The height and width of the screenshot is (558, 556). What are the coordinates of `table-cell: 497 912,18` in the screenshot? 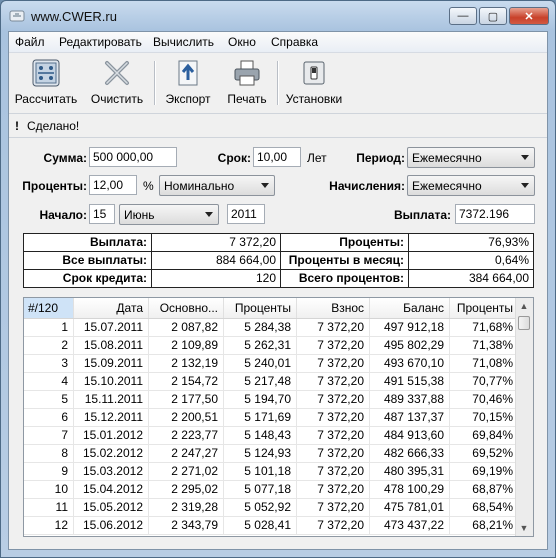 It's located at (410, 328).